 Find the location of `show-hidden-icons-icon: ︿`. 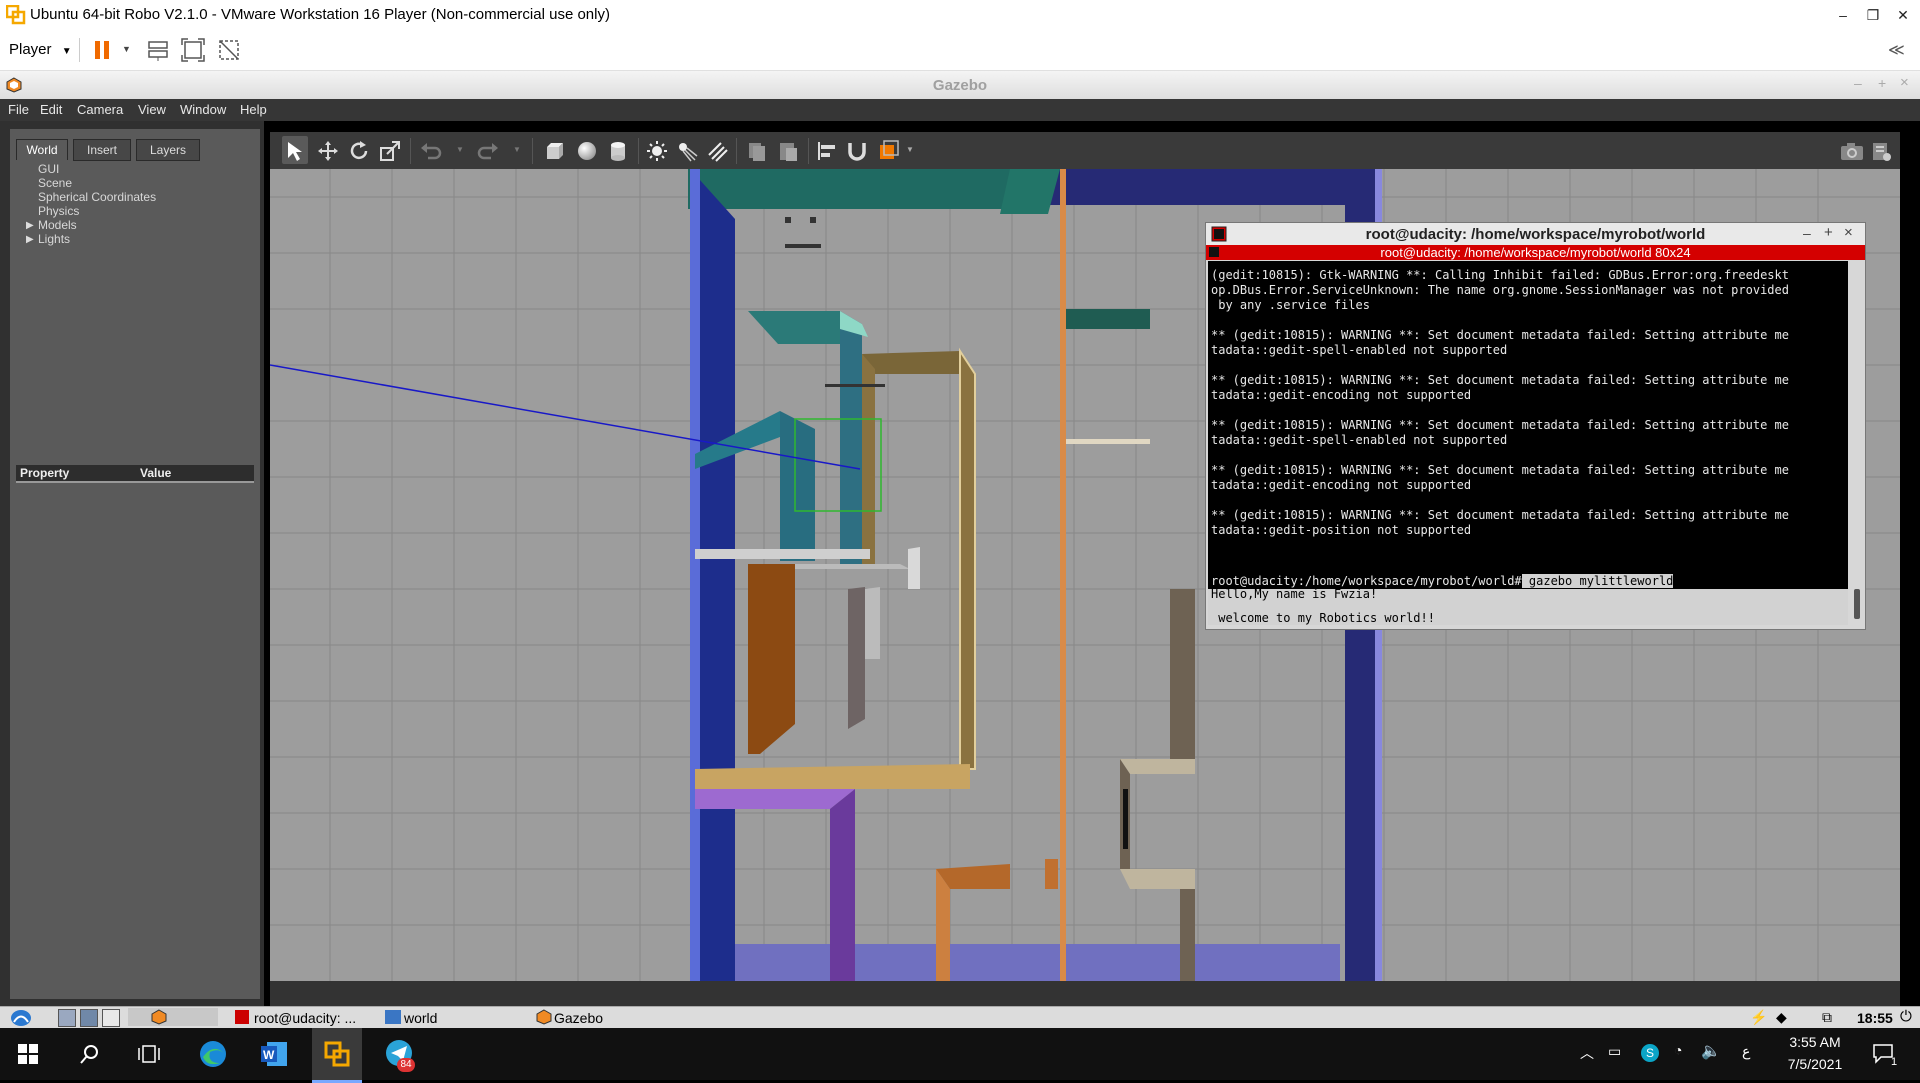

show-hidden-icons-icon: ︿ is located at coordinates (1587, 1053).